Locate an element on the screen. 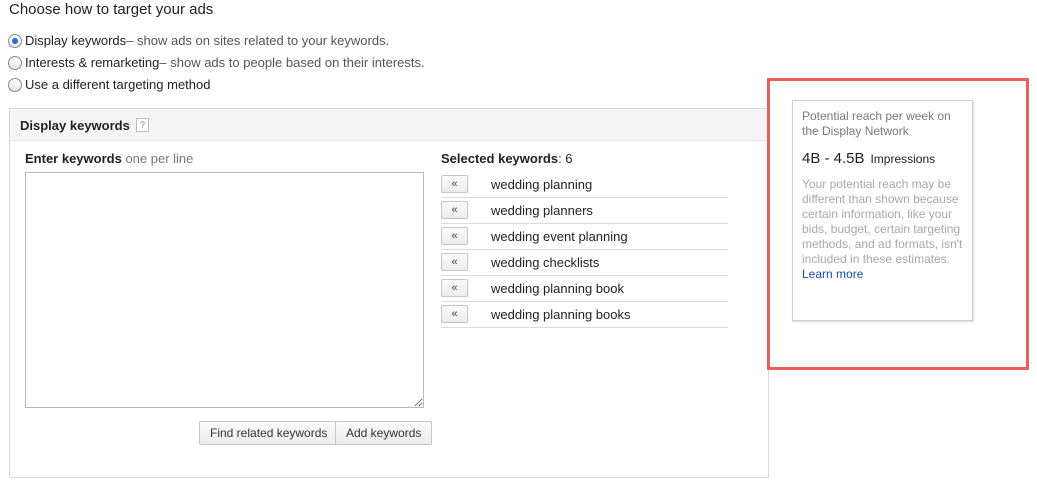  add-keywords-button: Add keywords is located at coordinates (384, 433).